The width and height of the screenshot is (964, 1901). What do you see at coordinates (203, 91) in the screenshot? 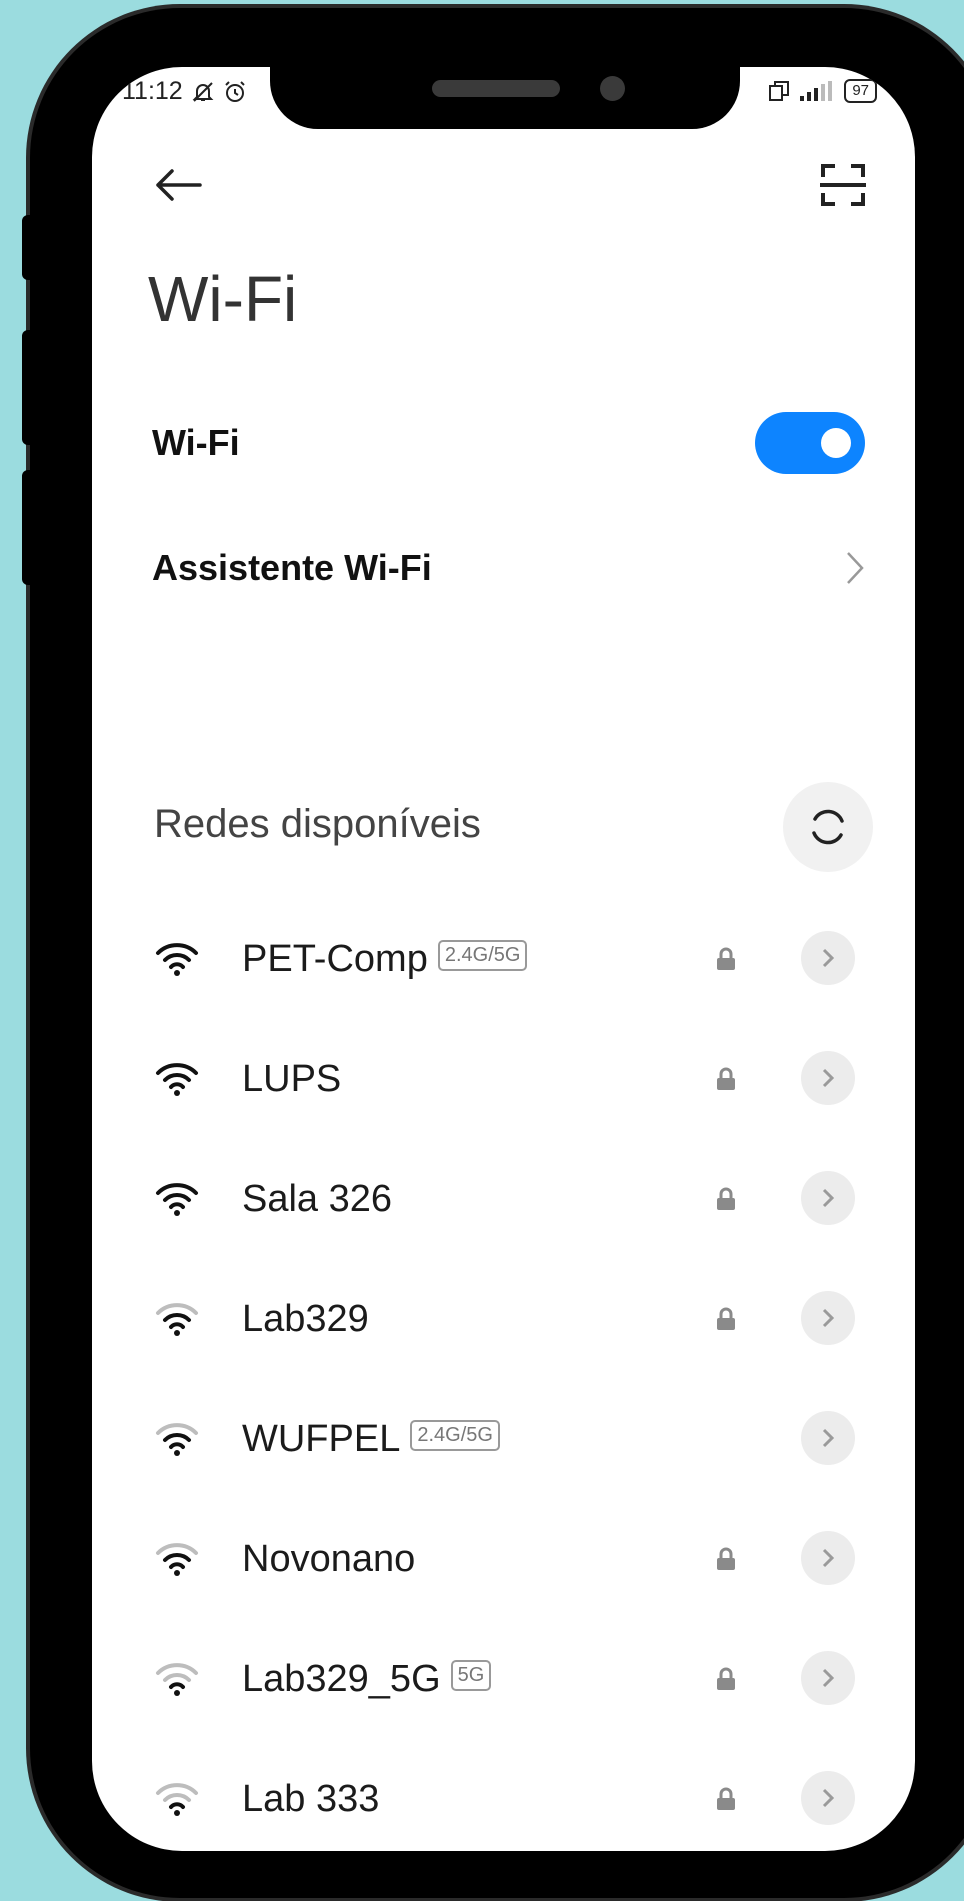
I see `mute-icon` at bounding box center [203, 91].